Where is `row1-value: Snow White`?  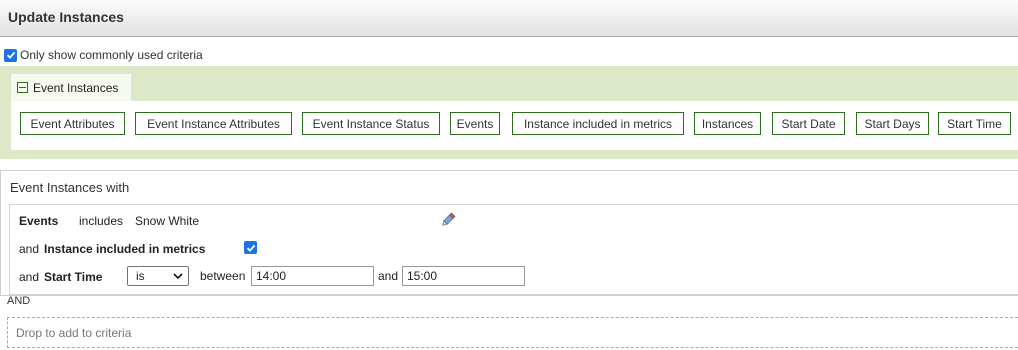
row1-value: Snow White is located at coordinates (167, 221).